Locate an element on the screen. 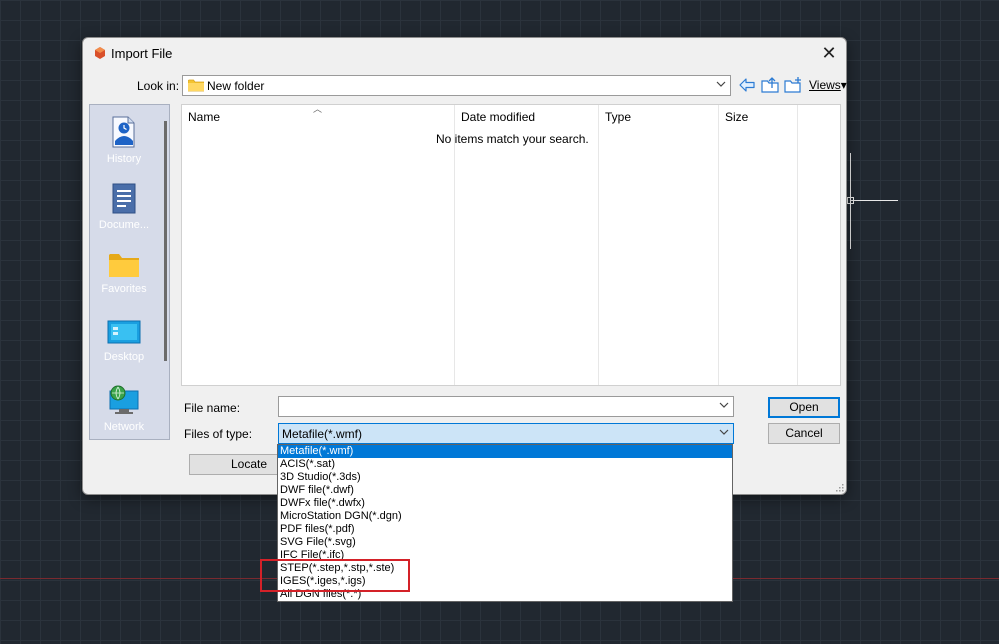 This screenshot has width=999, height=644. views-menu-button: Views▾ is located at coordinates (828, 85).